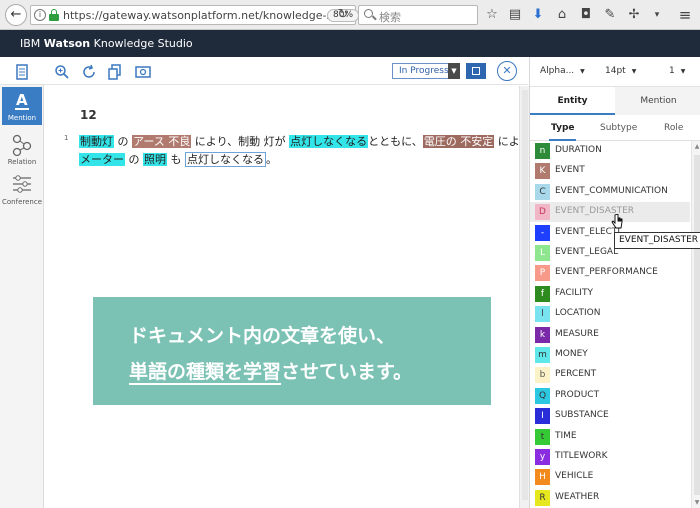 The height and width of the screenshot is (508, 700). What do you see at coordinates (610, 294) in the screenshot?
I see `type-list-item: f FACILITY` at bounding box center [610, 294].